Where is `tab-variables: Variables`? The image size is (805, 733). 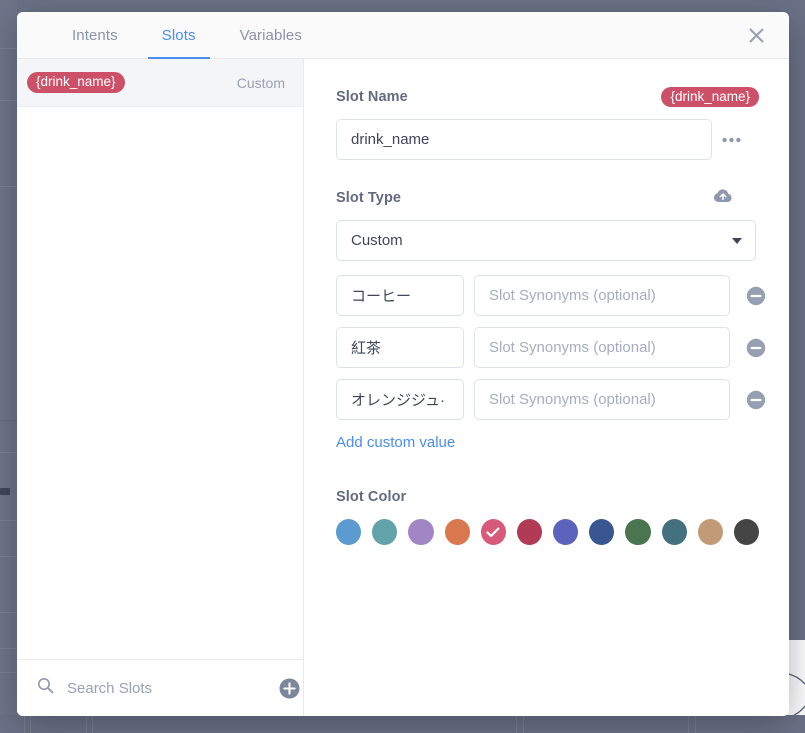
tab-variables: Variables is located at coordinates (271, 35).